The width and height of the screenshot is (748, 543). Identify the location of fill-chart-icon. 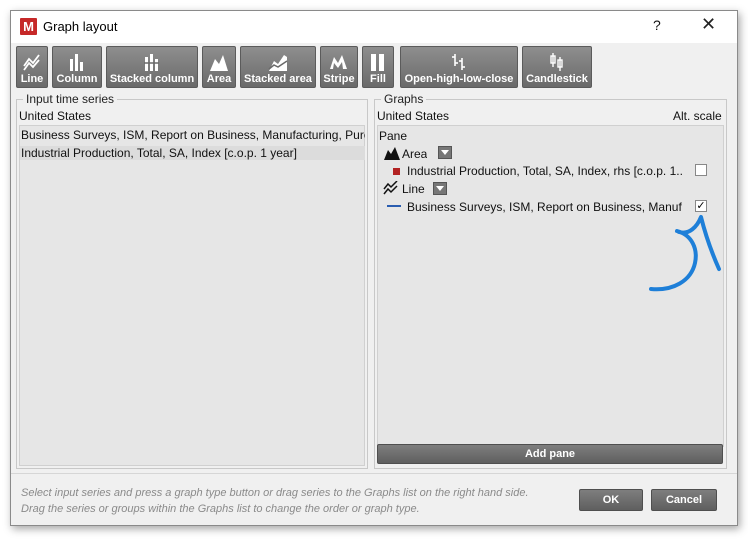
(377, 62).